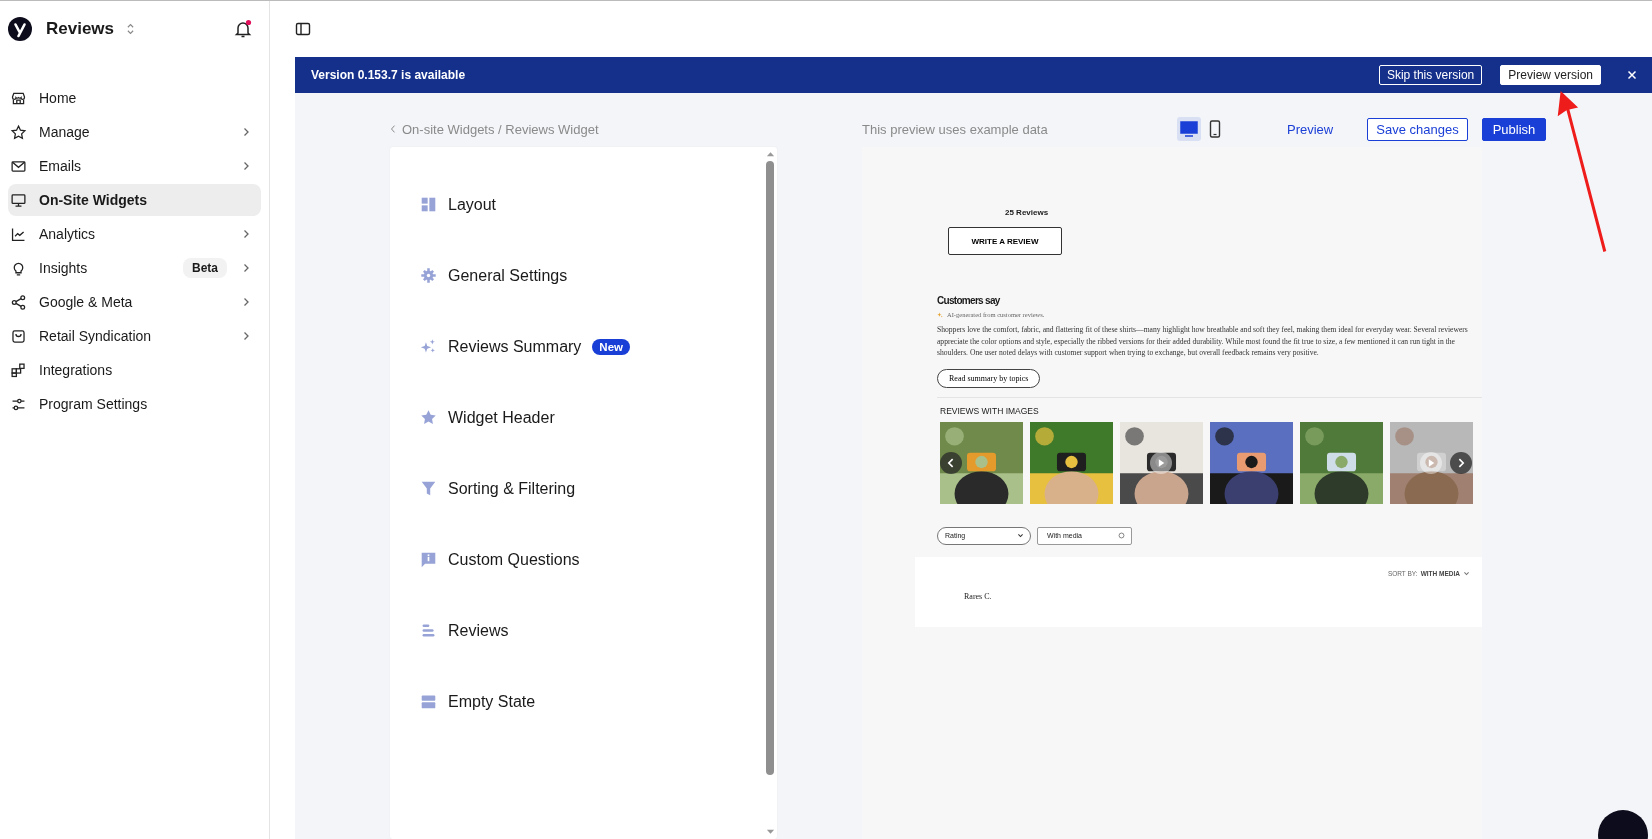 The image size is (1652, 839). I want to click on publish-button: Publish, so click(1514, 129).